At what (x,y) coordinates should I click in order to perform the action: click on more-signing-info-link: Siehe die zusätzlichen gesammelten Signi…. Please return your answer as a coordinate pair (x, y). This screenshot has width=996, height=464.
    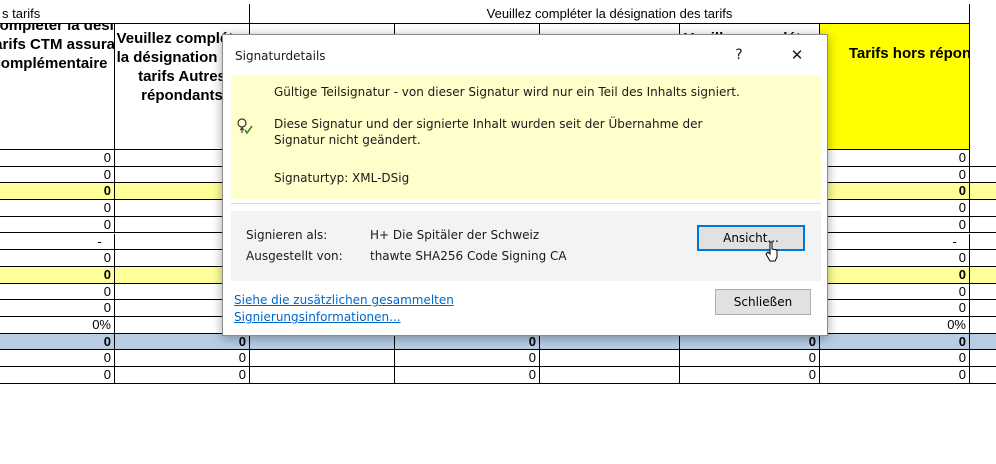
    Looking at the image, I should click on (344, 309).